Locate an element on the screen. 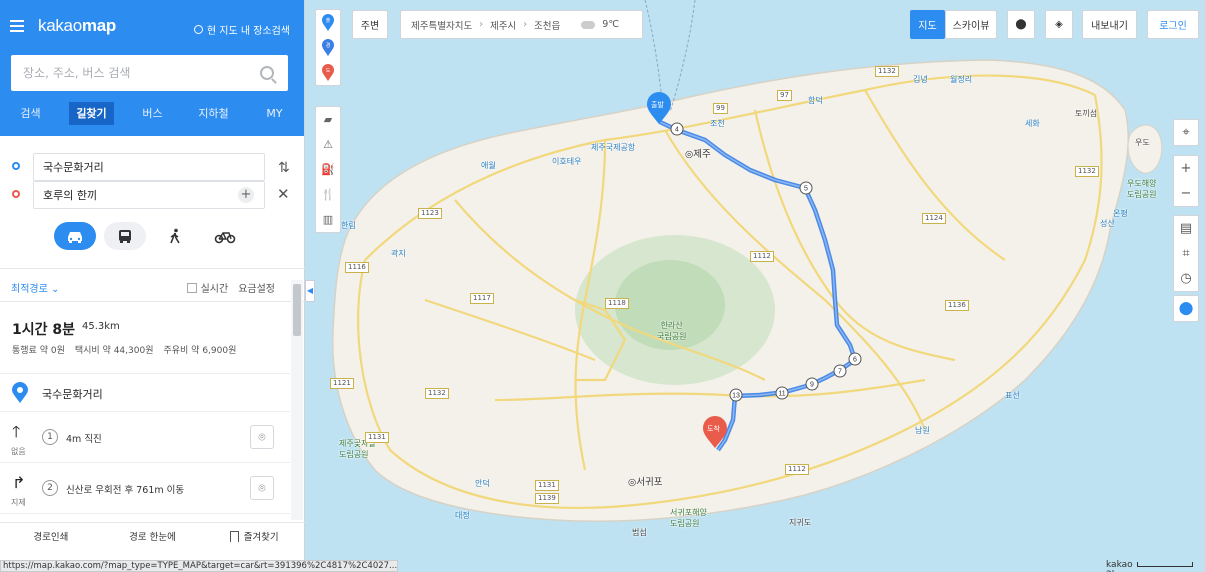 This screenshot has height=572, width=1205. breadcrumb-city: 제주시 is located at coordinates (503, 25).